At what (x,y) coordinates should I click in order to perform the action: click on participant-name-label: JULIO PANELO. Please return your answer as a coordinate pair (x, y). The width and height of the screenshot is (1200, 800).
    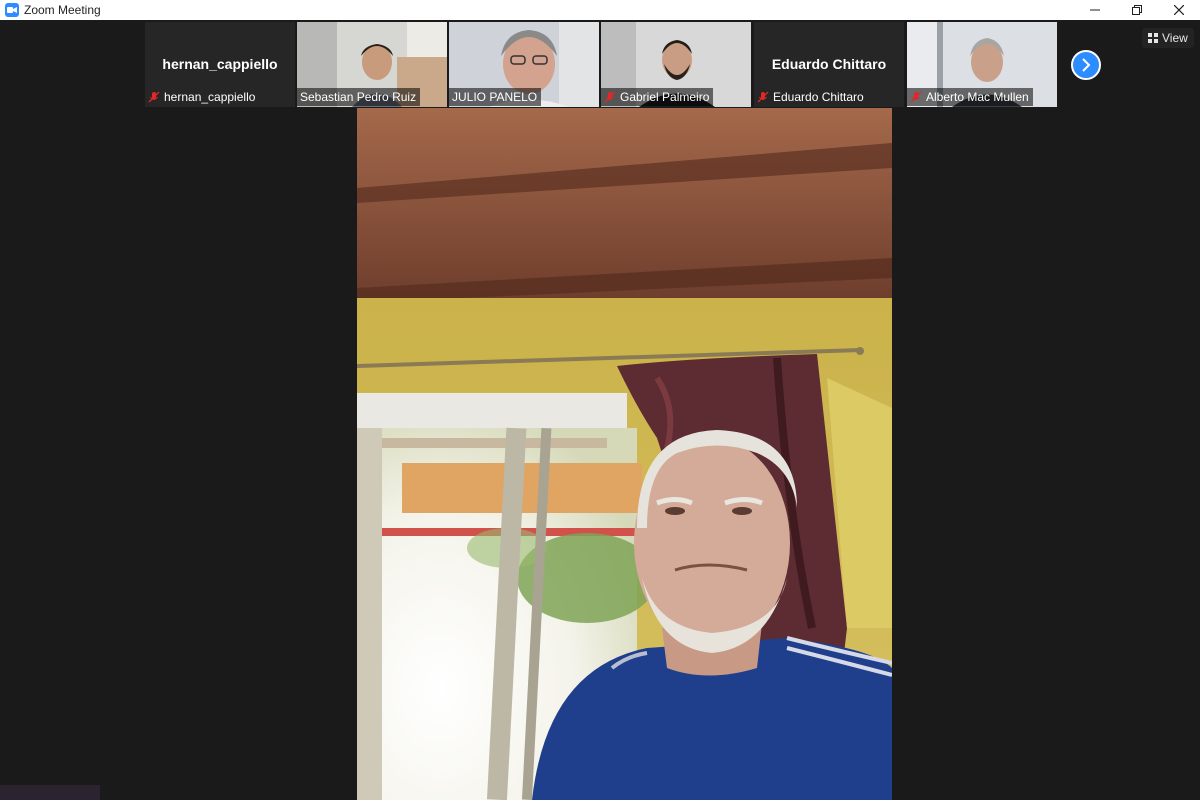
    Looking at the image, I should click on (495, 97).